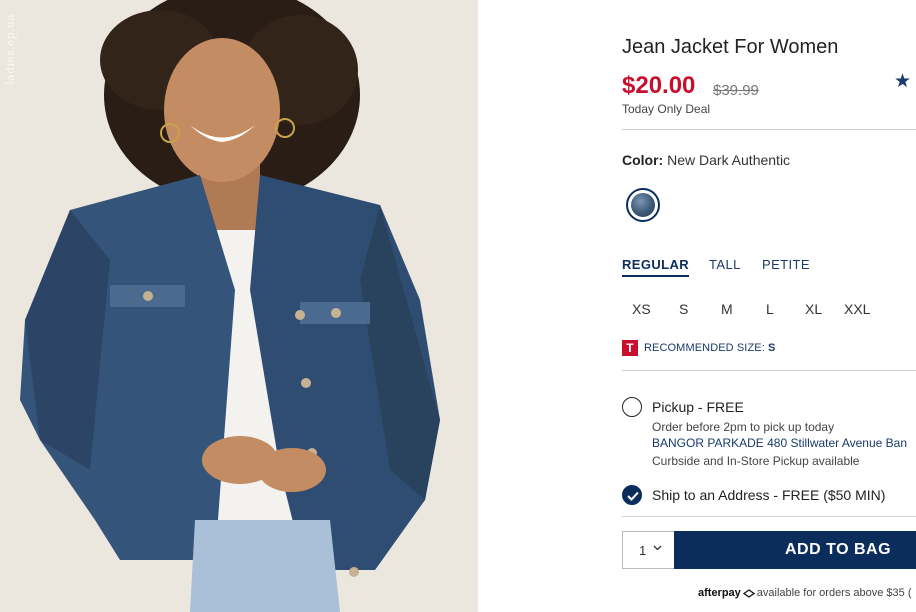 The image size is (916, 612). Describe the element at coordinates (630, 348) in the screenshot. I see `recommended-badge-icon: T` at that location.